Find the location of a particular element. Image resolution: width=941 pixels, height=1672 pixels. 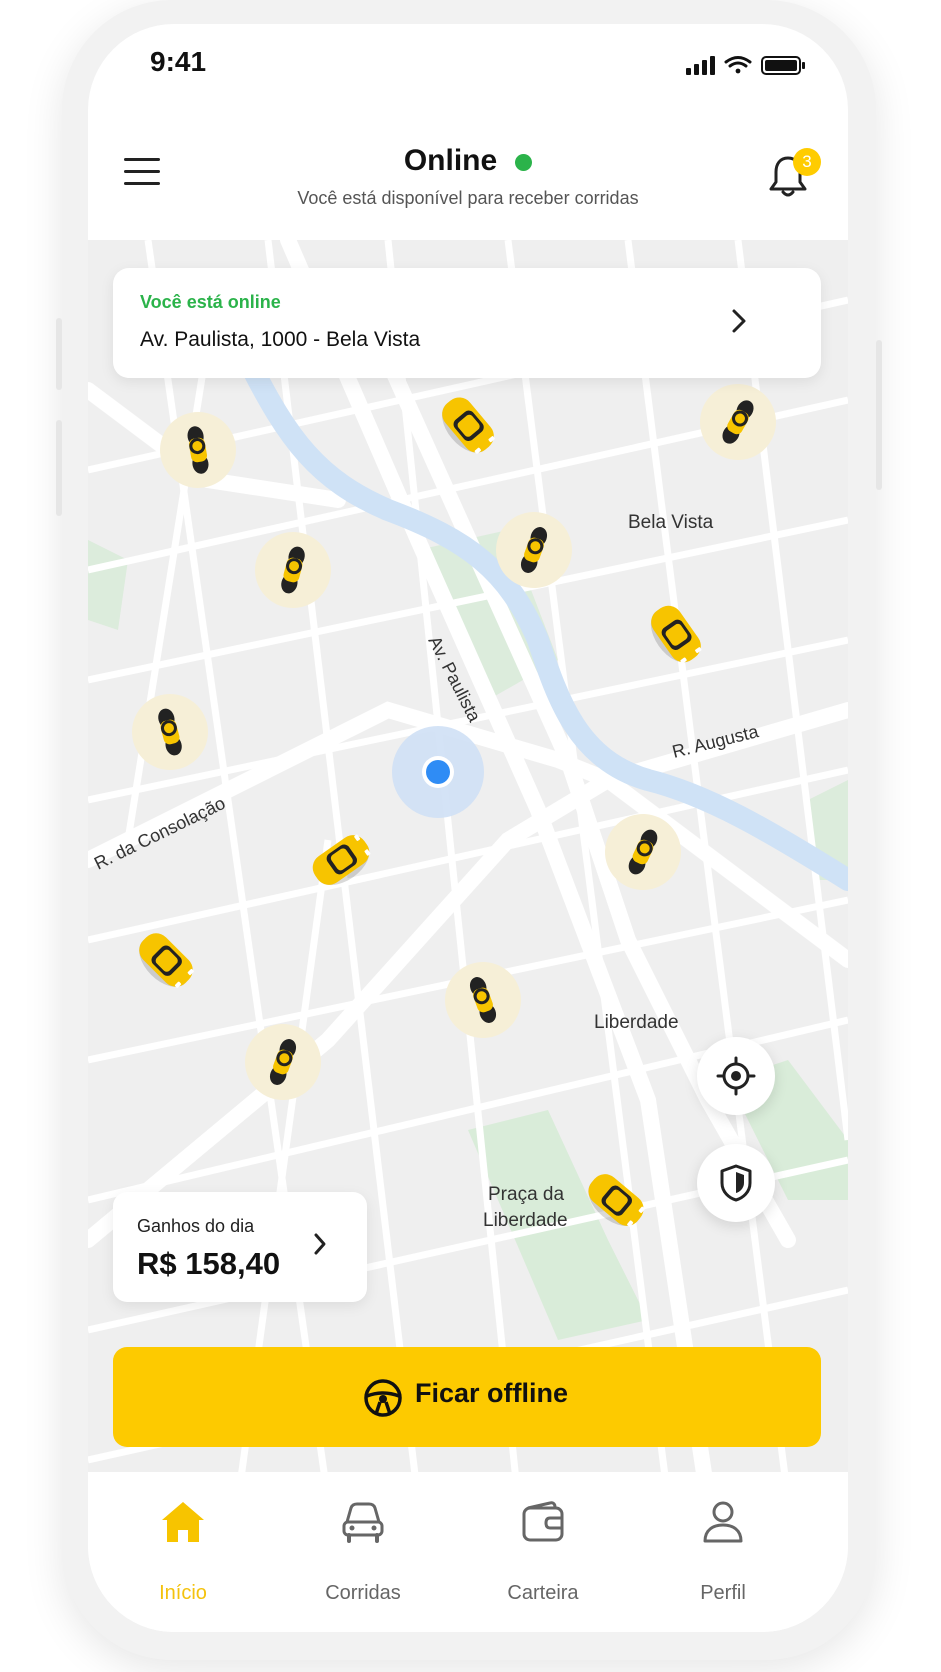

battery-icon is located at coordinates (783, 65).